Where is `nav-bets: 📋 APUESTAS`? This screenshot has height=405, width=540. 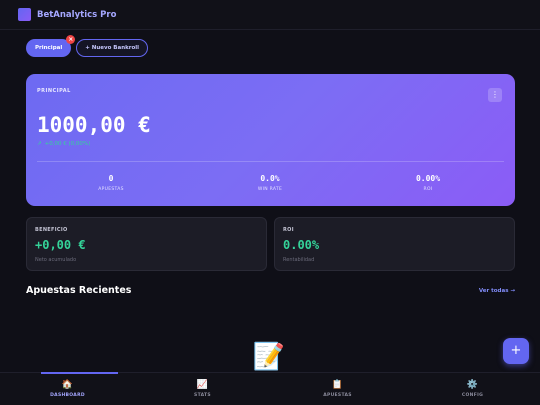 nav-bets: 📋 APUESTAS is located at coordinates (337, 389).